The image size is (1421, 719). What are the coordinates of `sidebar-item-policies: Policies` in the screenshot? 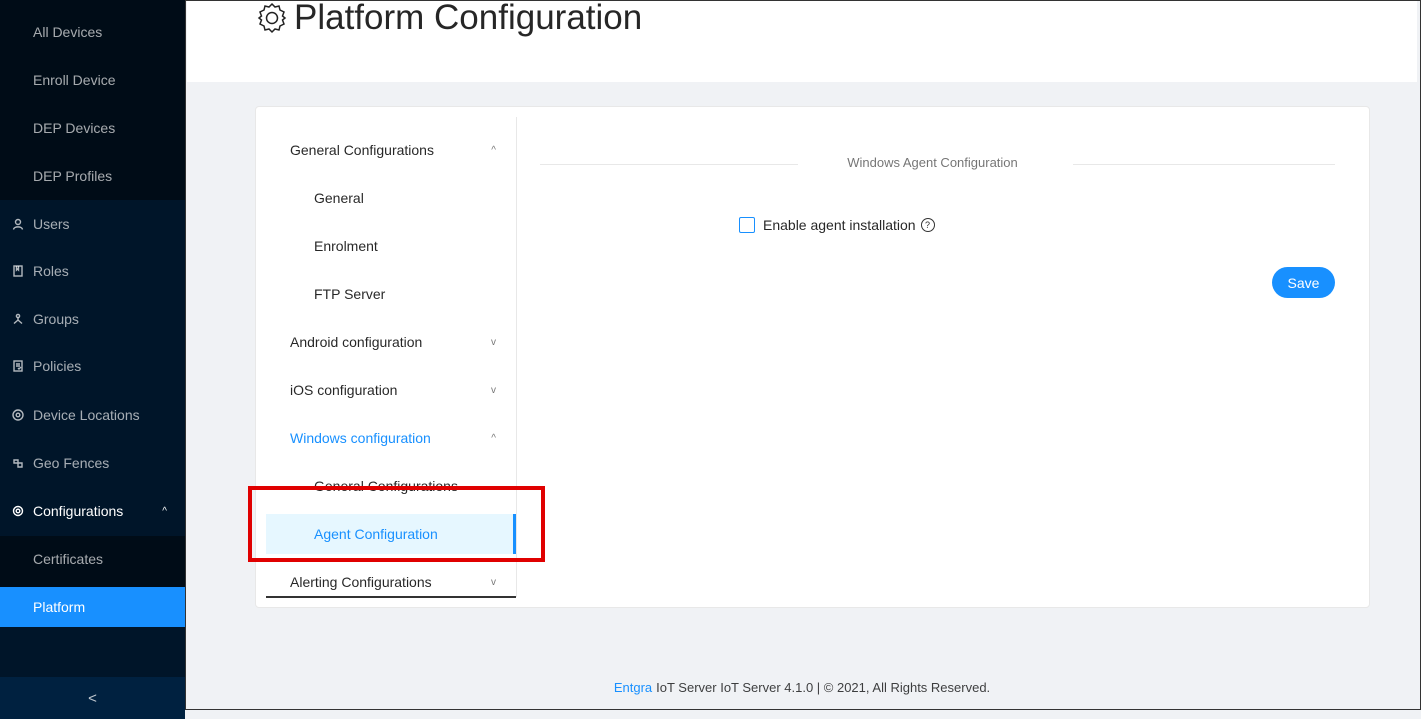 It's located at (92, 366).